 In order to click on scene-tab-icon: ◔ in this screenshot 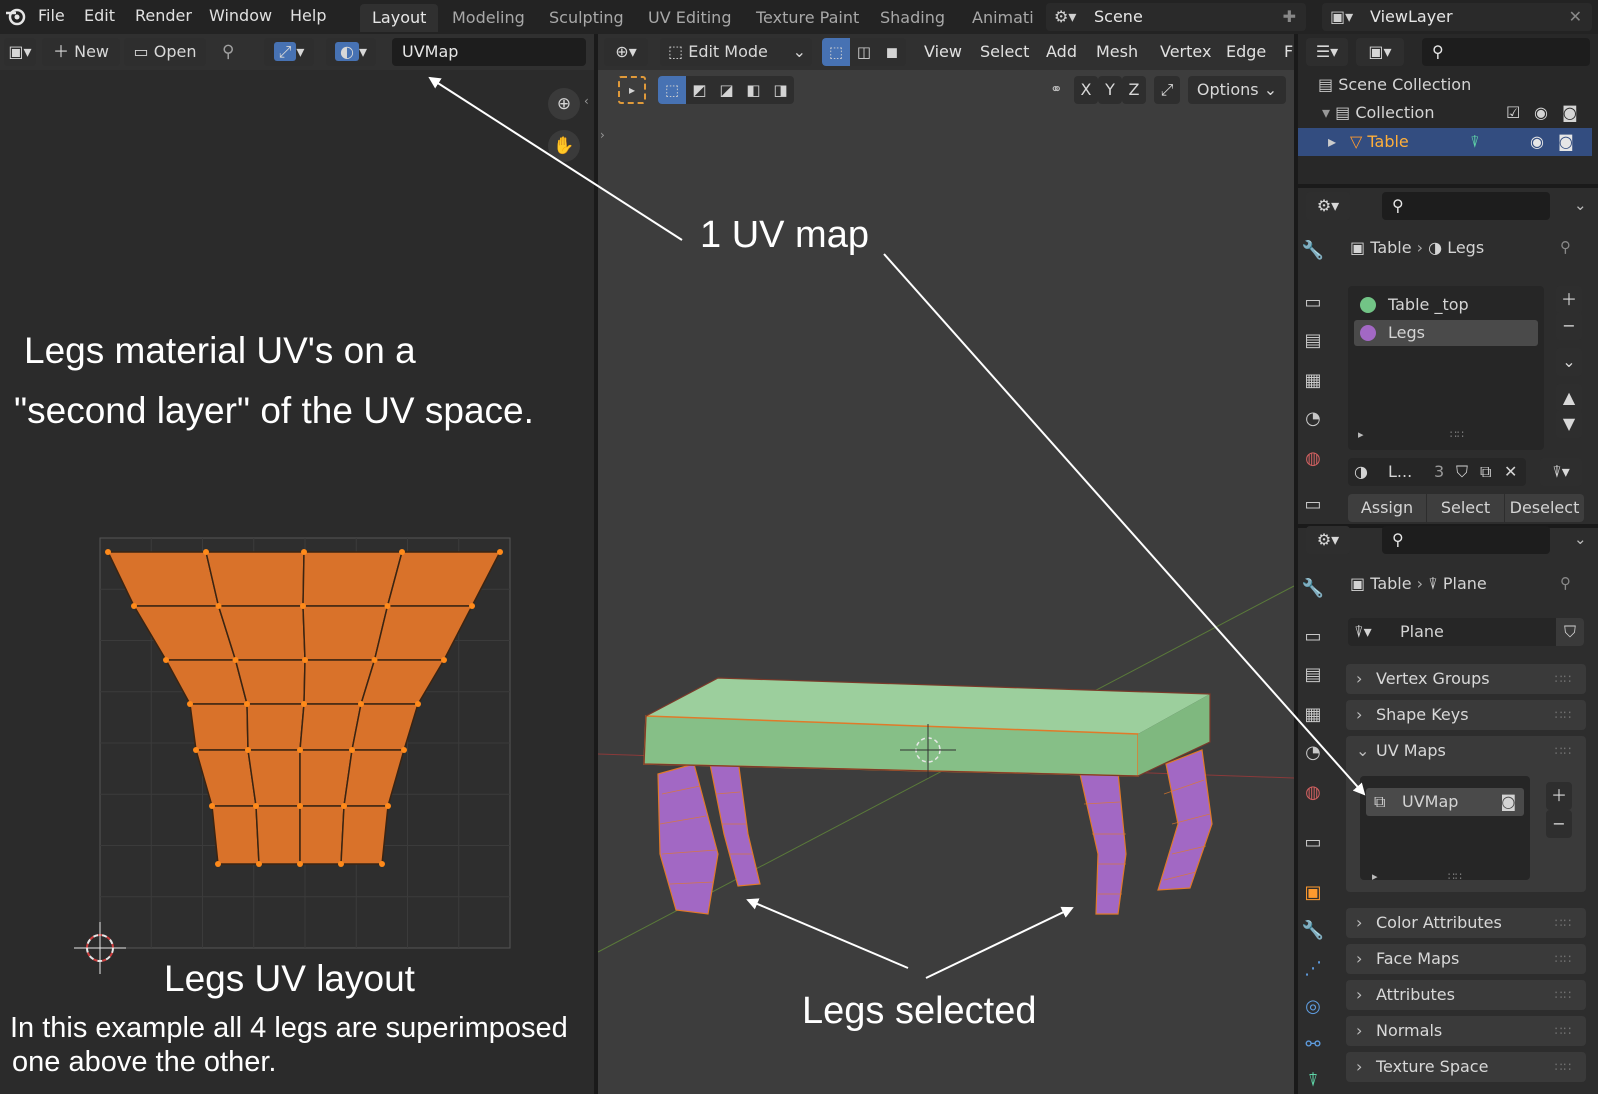, I will do `click(1313, 418)`.